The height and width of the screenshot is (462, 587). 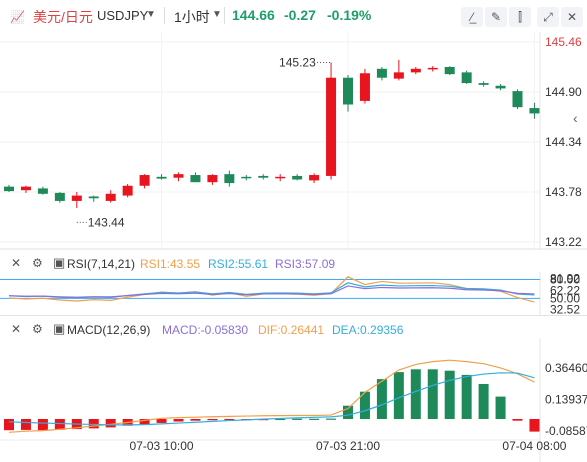 What do you see at coordinates (192, 17) in the screenshot?
I see `period-selector: 1小时` at bounding box center [192, 17].